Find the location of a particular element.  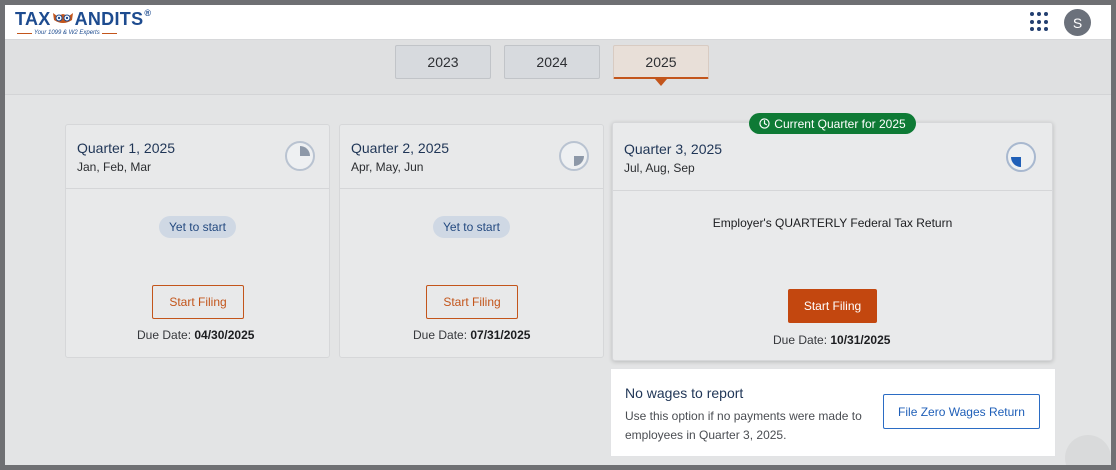

quarter-2-due-date: Due Date: 07/31/2025 is located at coordinates (471, 335).